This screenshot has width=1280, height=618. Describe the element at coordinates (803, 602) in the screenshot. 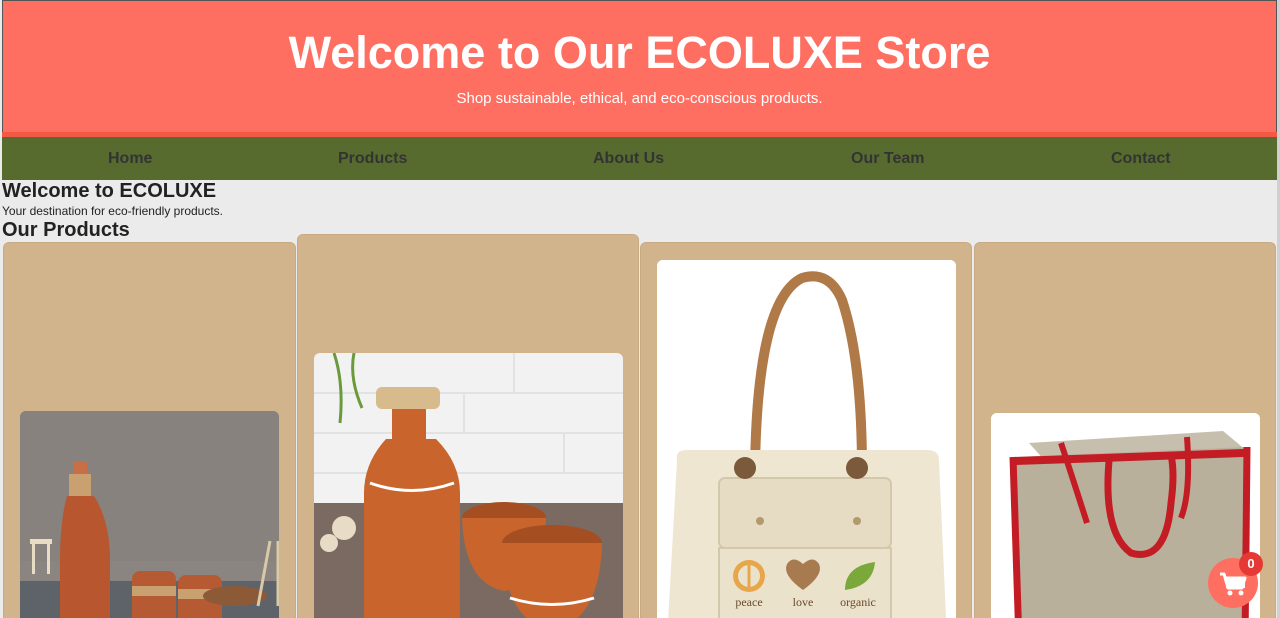

I see `svg-text: love` at that location.